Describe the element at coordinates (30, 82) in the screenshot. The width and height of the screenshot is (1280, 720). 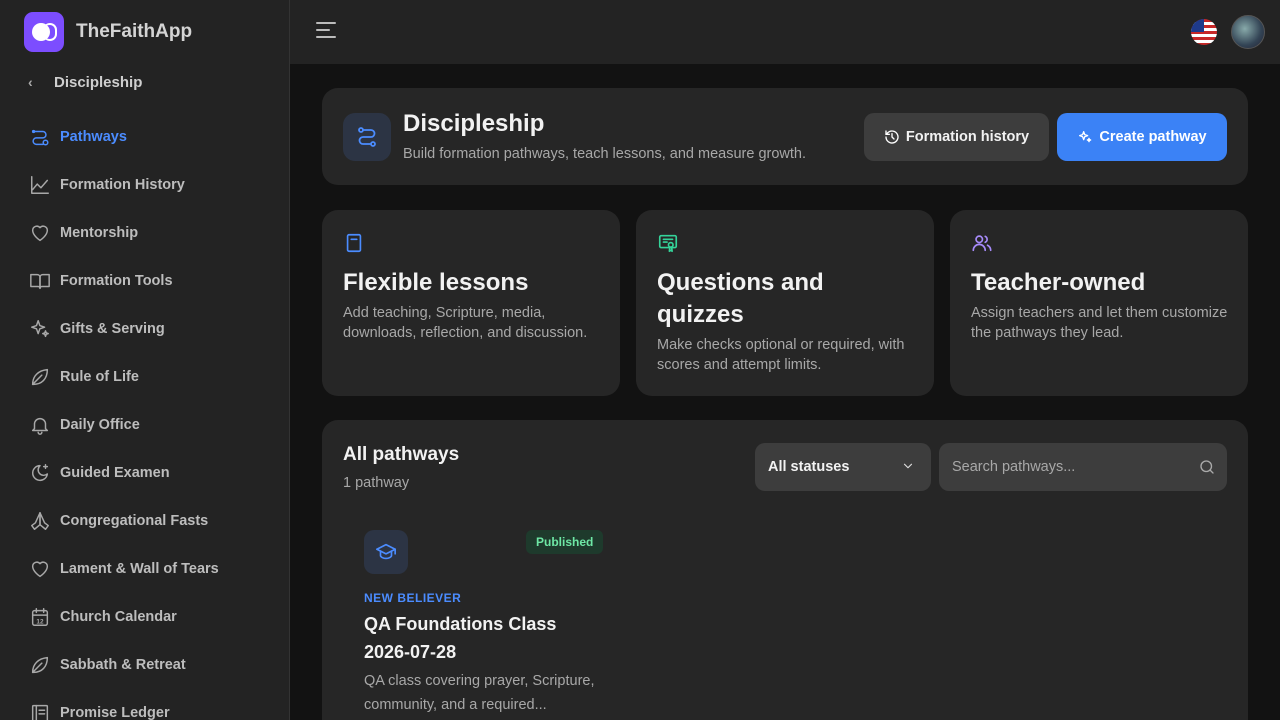
I see `chevron-left-icon: ‹` at that location.